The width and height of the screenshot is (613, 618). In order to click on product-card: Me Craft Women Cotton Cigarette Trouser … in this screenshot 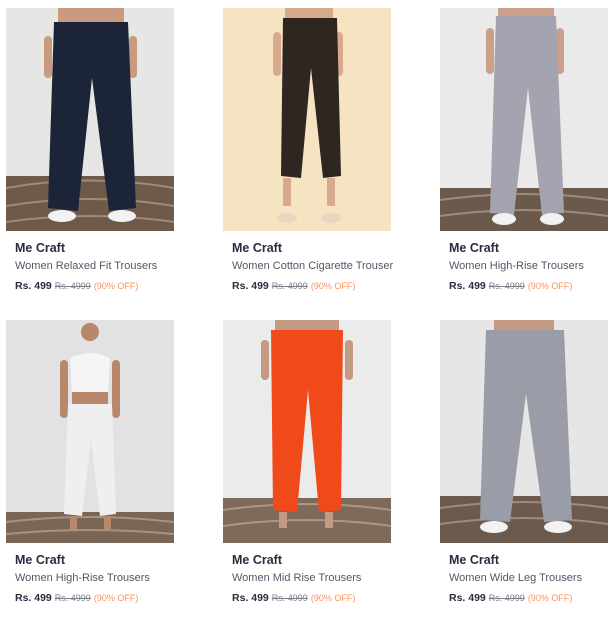, I will do `click(308, 158)`.